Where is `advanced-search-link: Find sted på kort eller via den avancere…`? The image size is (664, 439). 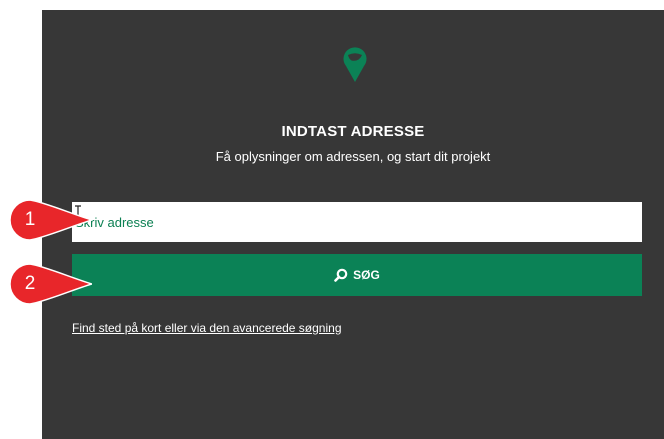
advanced-search-link: Find sted på kort eller via den avancere… is located at coordinates (207, 328).